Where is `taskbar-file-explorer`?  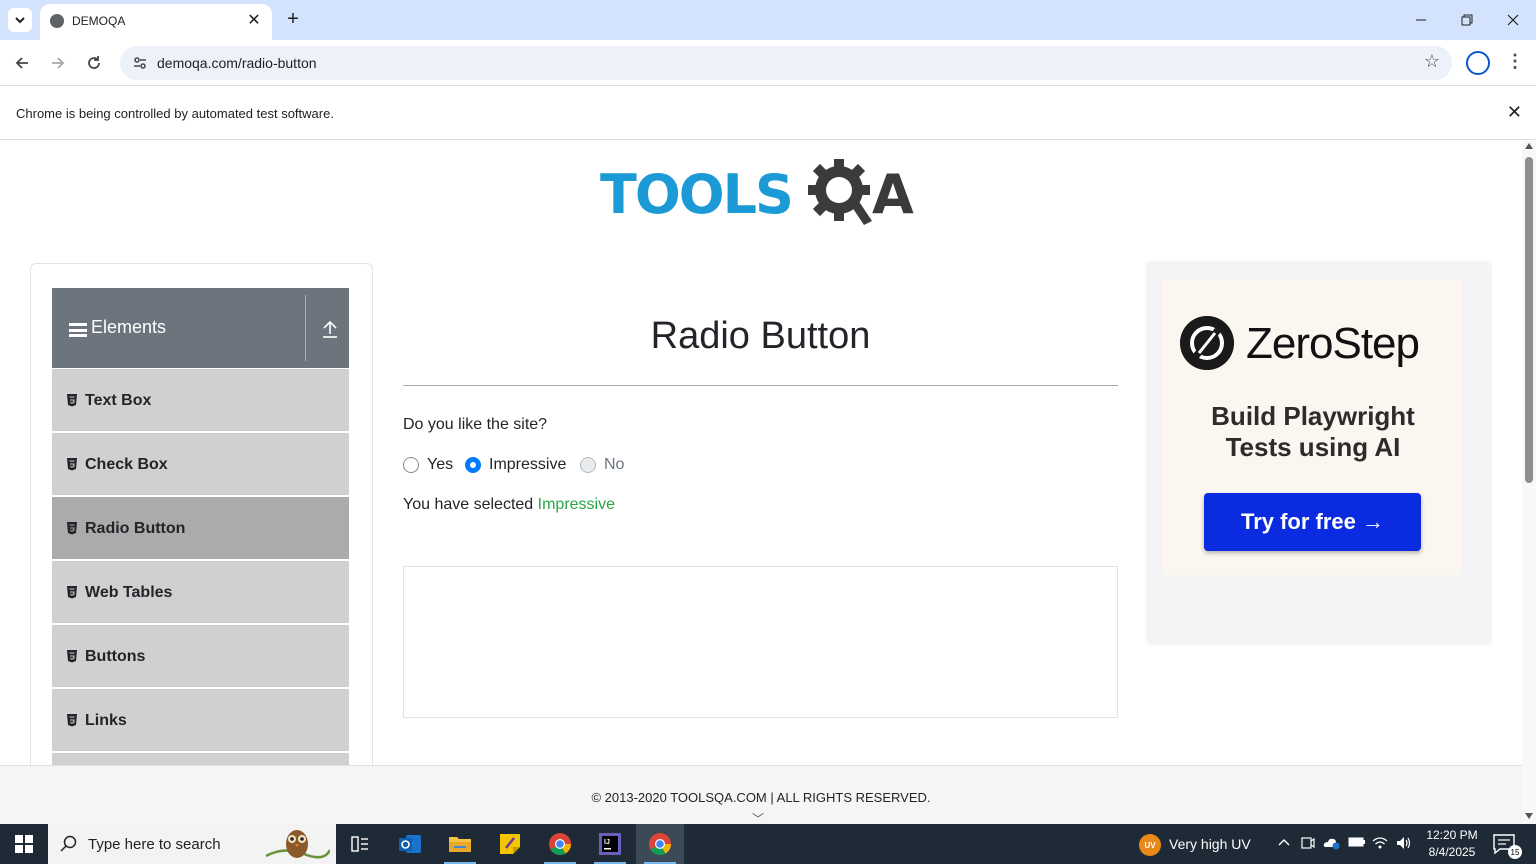
taskbar-file-explorer is located at coordinates (460, 844).